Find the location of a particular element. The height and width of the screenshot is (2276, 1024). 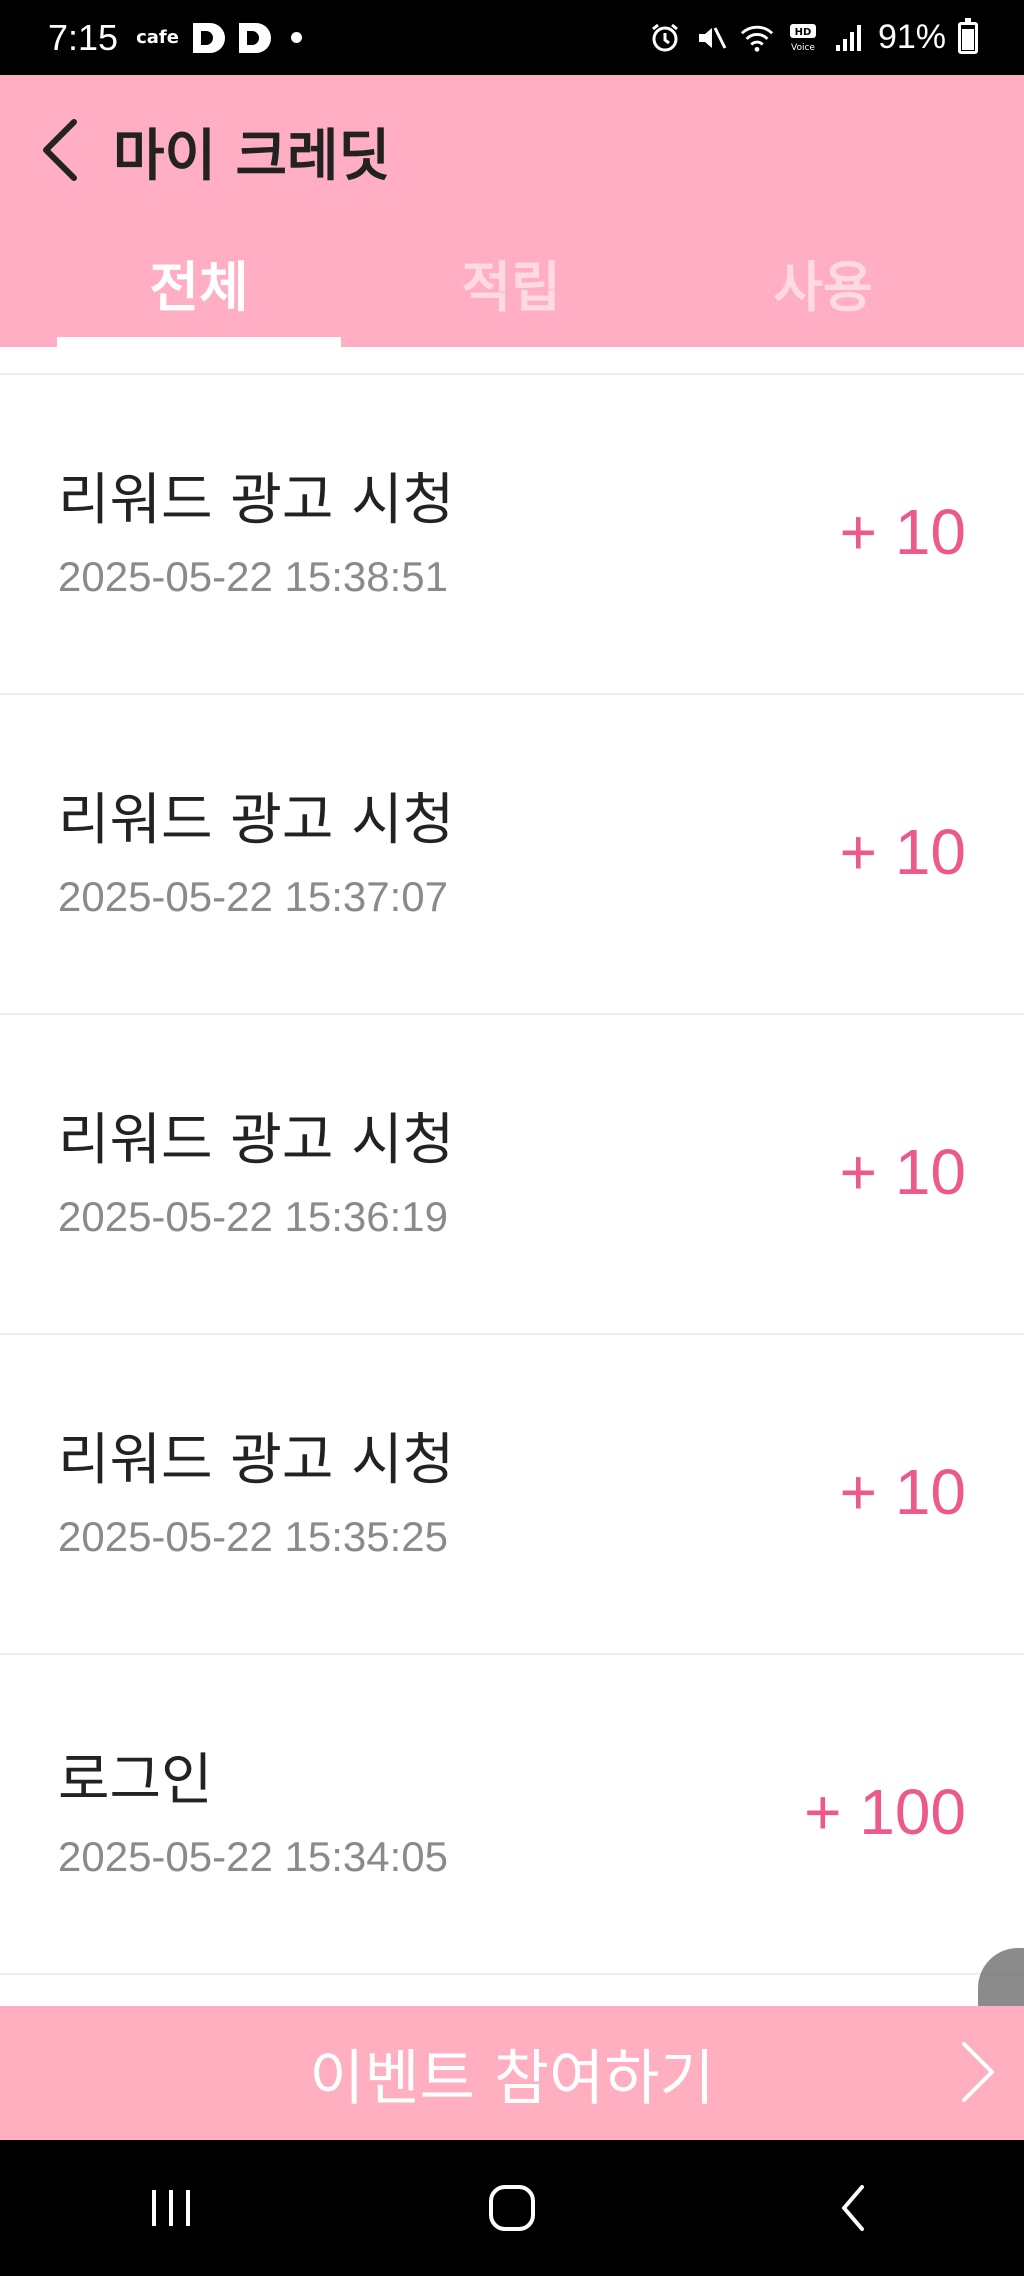

list-item: 로그인 2025-05-22 15:34:05 + 100 is located at coordinates (512, 1815).